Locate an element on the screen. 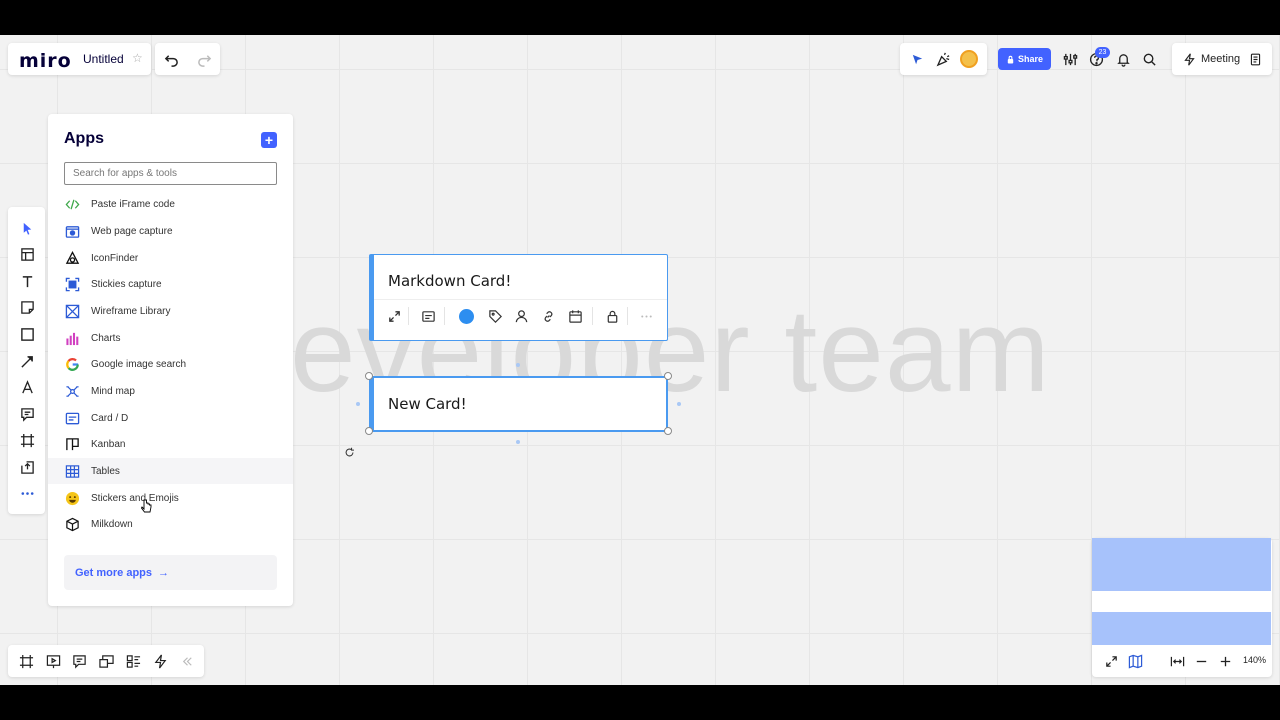  markdown-card: Markdown Card! is located at coordinates (518, 297).